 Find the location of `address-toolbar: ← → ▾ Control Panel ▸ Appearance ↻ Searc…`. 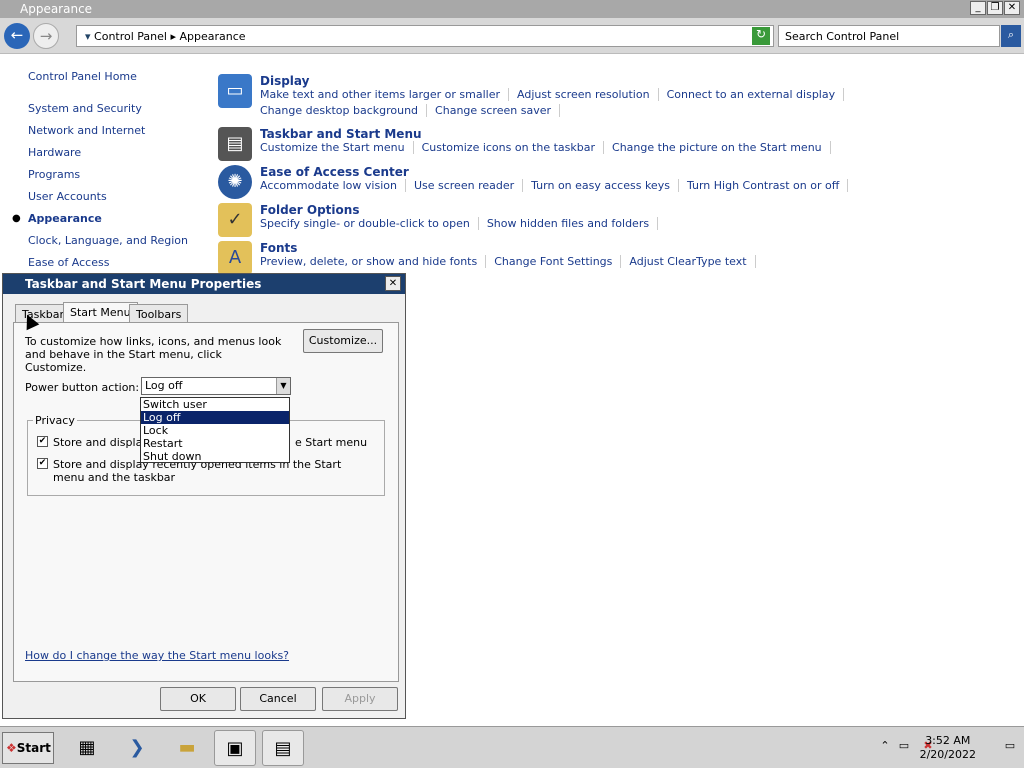

address-toolbar: ← → ▾ Control Panel ▸ Appearance ↻ Searc… is located at coordinates (512, 36).